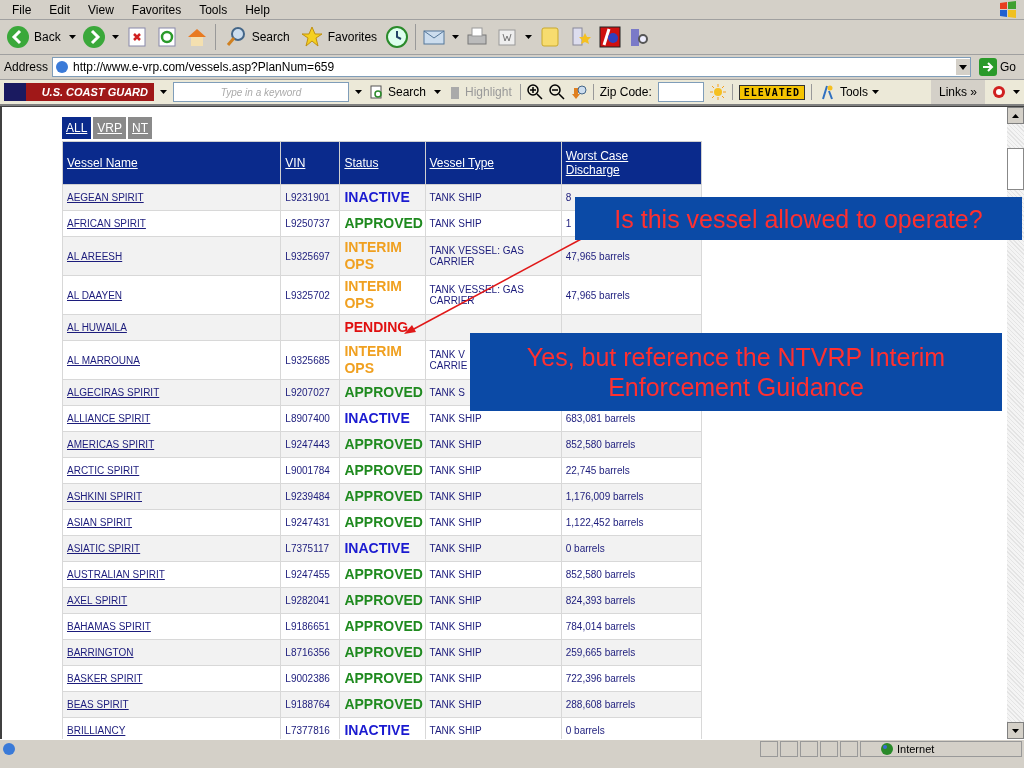 The image size is (1024, 768). Describe the element at coordinates (104, 548) in the screenshot. I see `ship-link: ASIATIC SPIRIT` at that location.